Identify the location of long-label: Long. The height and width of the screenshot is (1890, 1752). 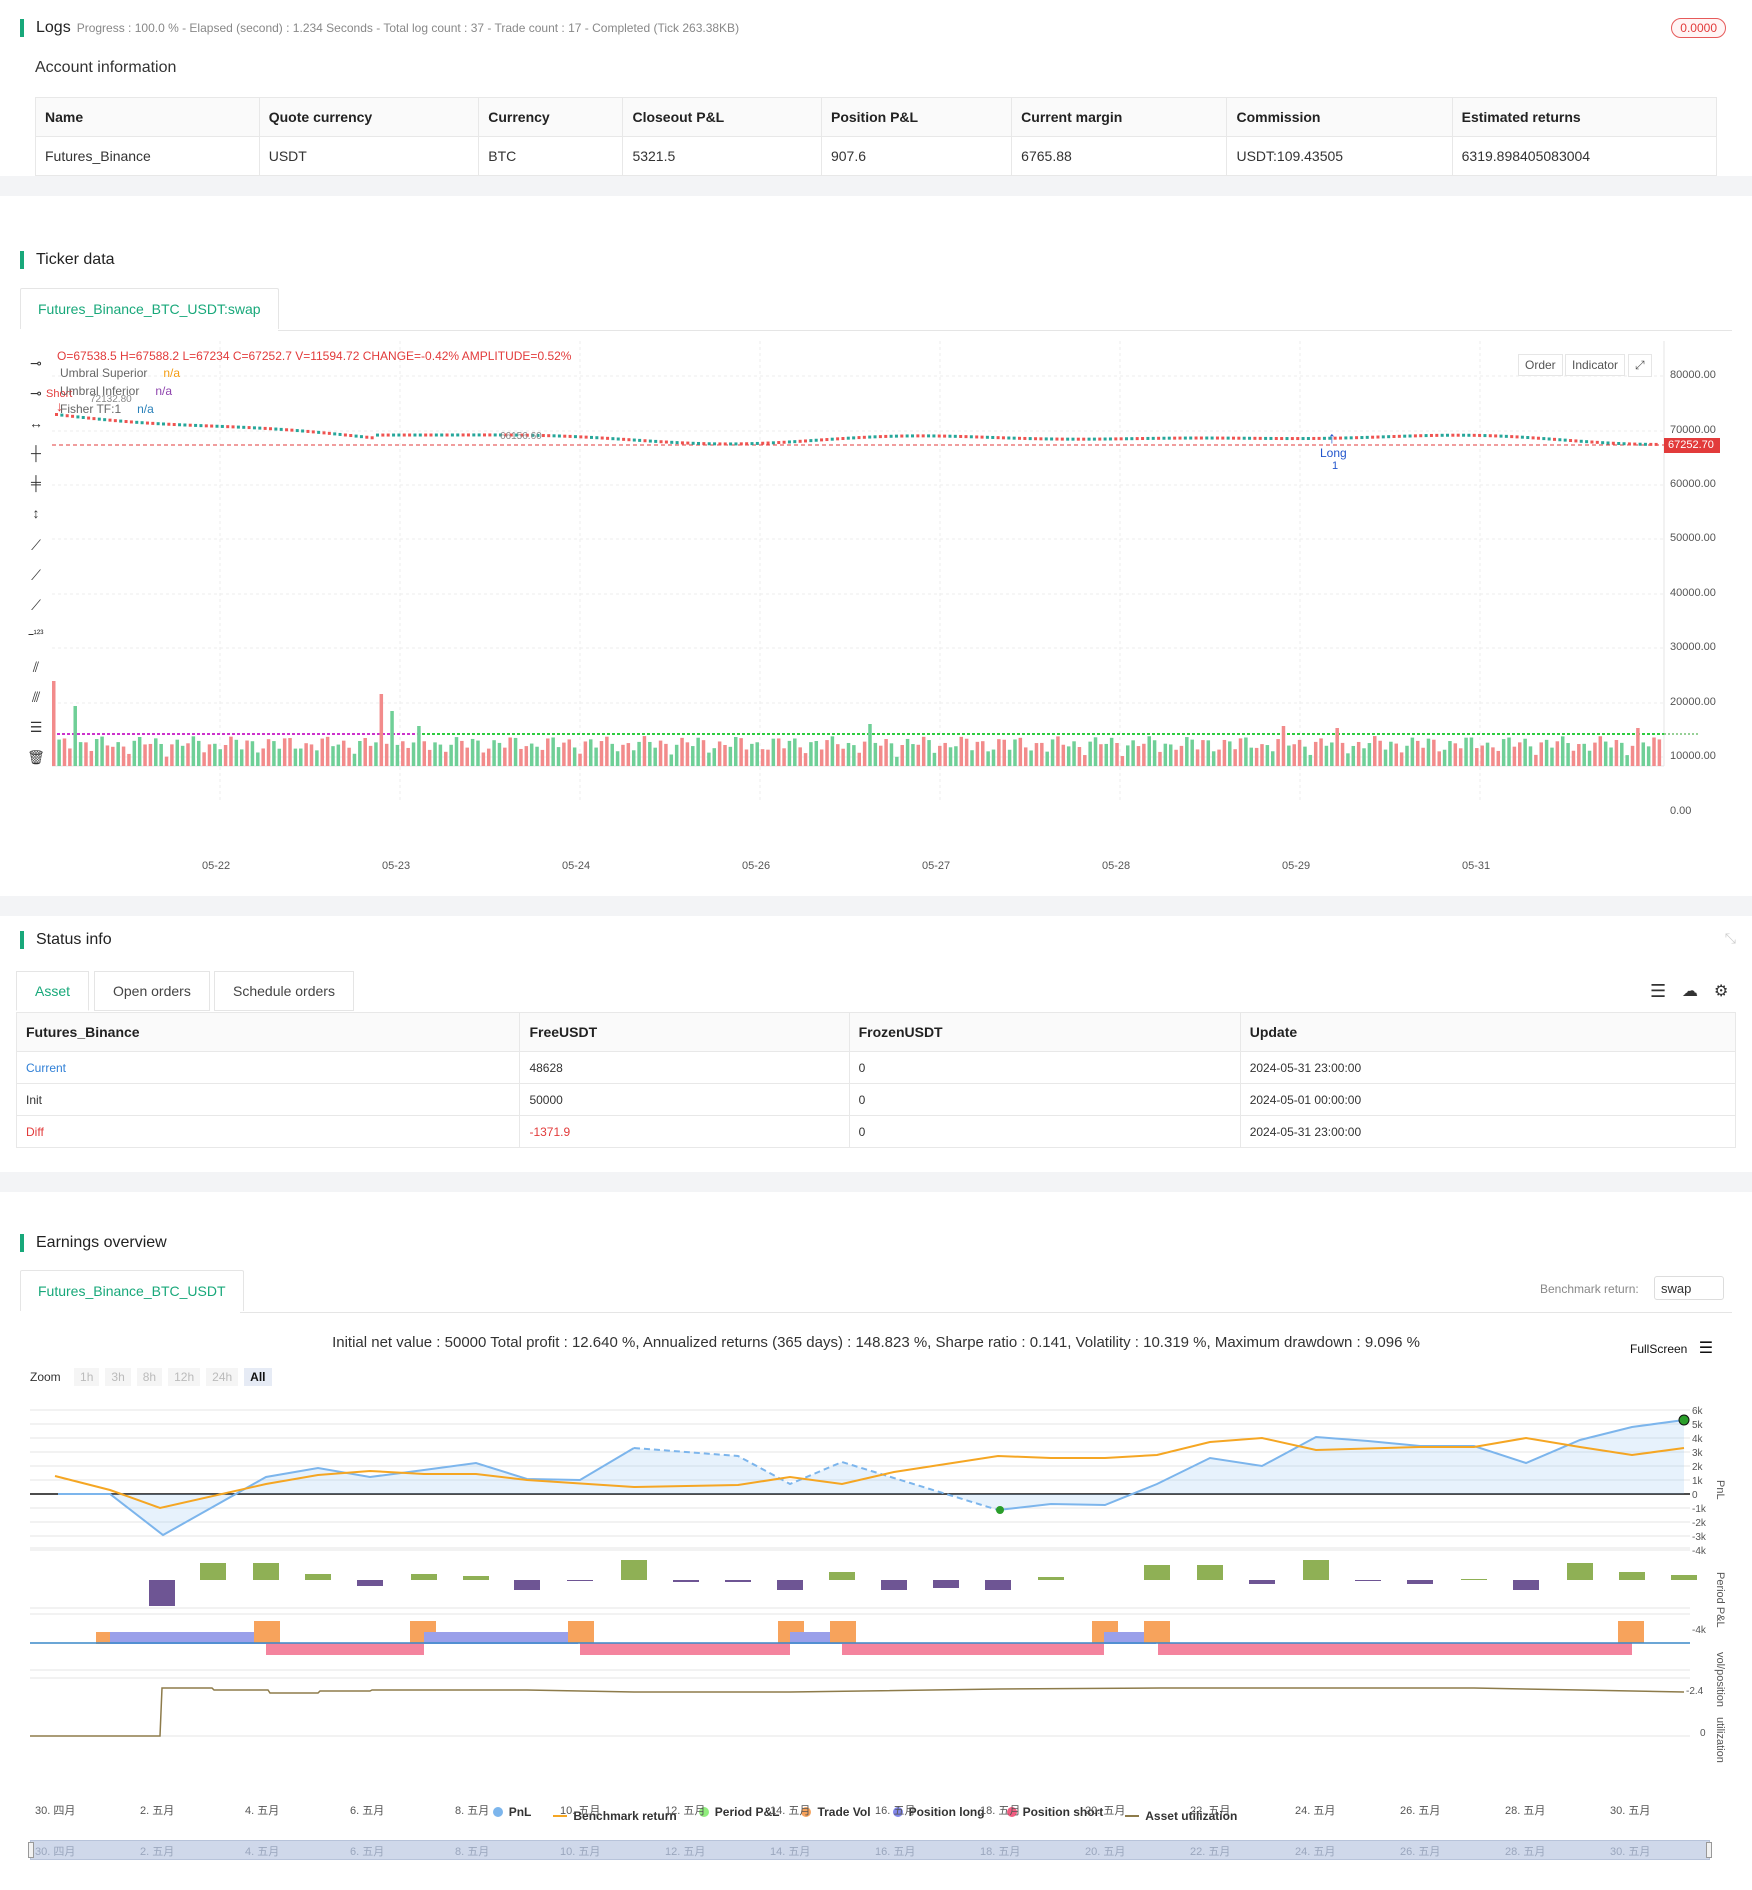
(1333, 453).